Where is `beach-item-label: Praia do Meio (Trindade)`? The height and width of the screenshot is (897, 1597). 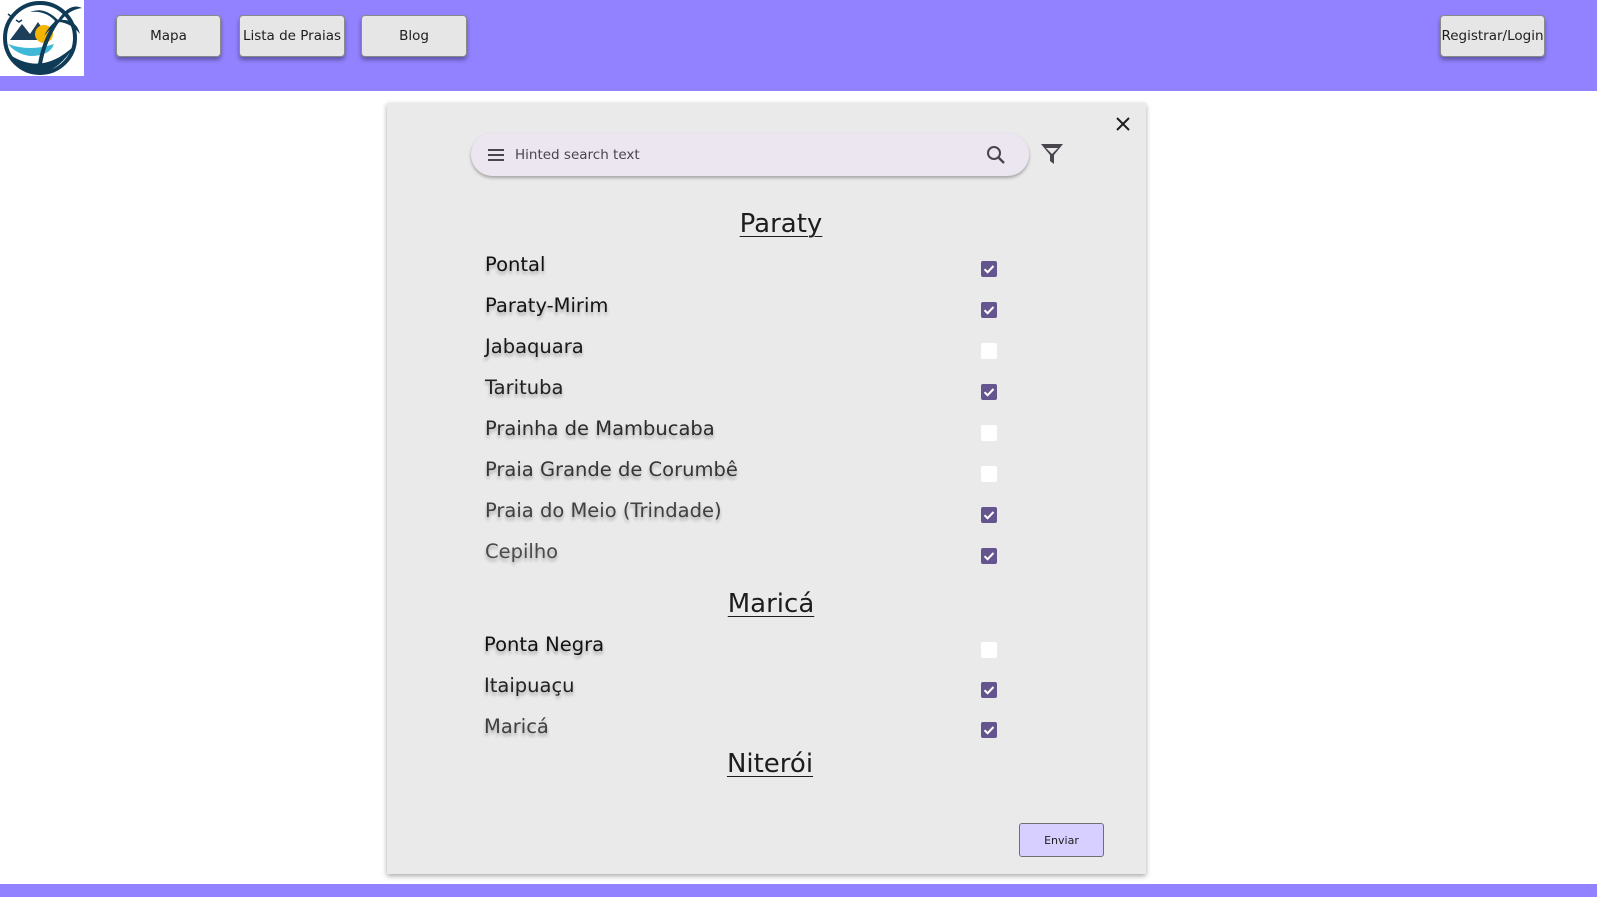 beach-item-label: Praia do Meio (Trindade) is located at coordinates (603, 510).